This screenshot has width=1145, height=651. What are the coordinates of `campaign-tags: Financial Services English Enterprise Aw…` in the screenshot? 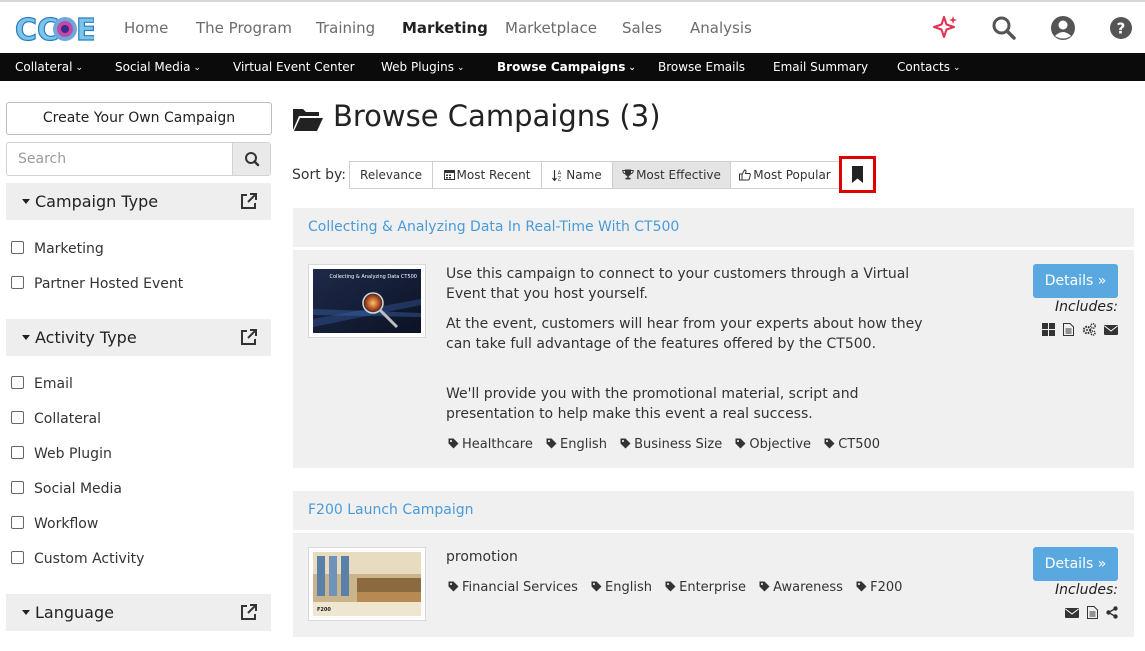 It's located at (679, 587).